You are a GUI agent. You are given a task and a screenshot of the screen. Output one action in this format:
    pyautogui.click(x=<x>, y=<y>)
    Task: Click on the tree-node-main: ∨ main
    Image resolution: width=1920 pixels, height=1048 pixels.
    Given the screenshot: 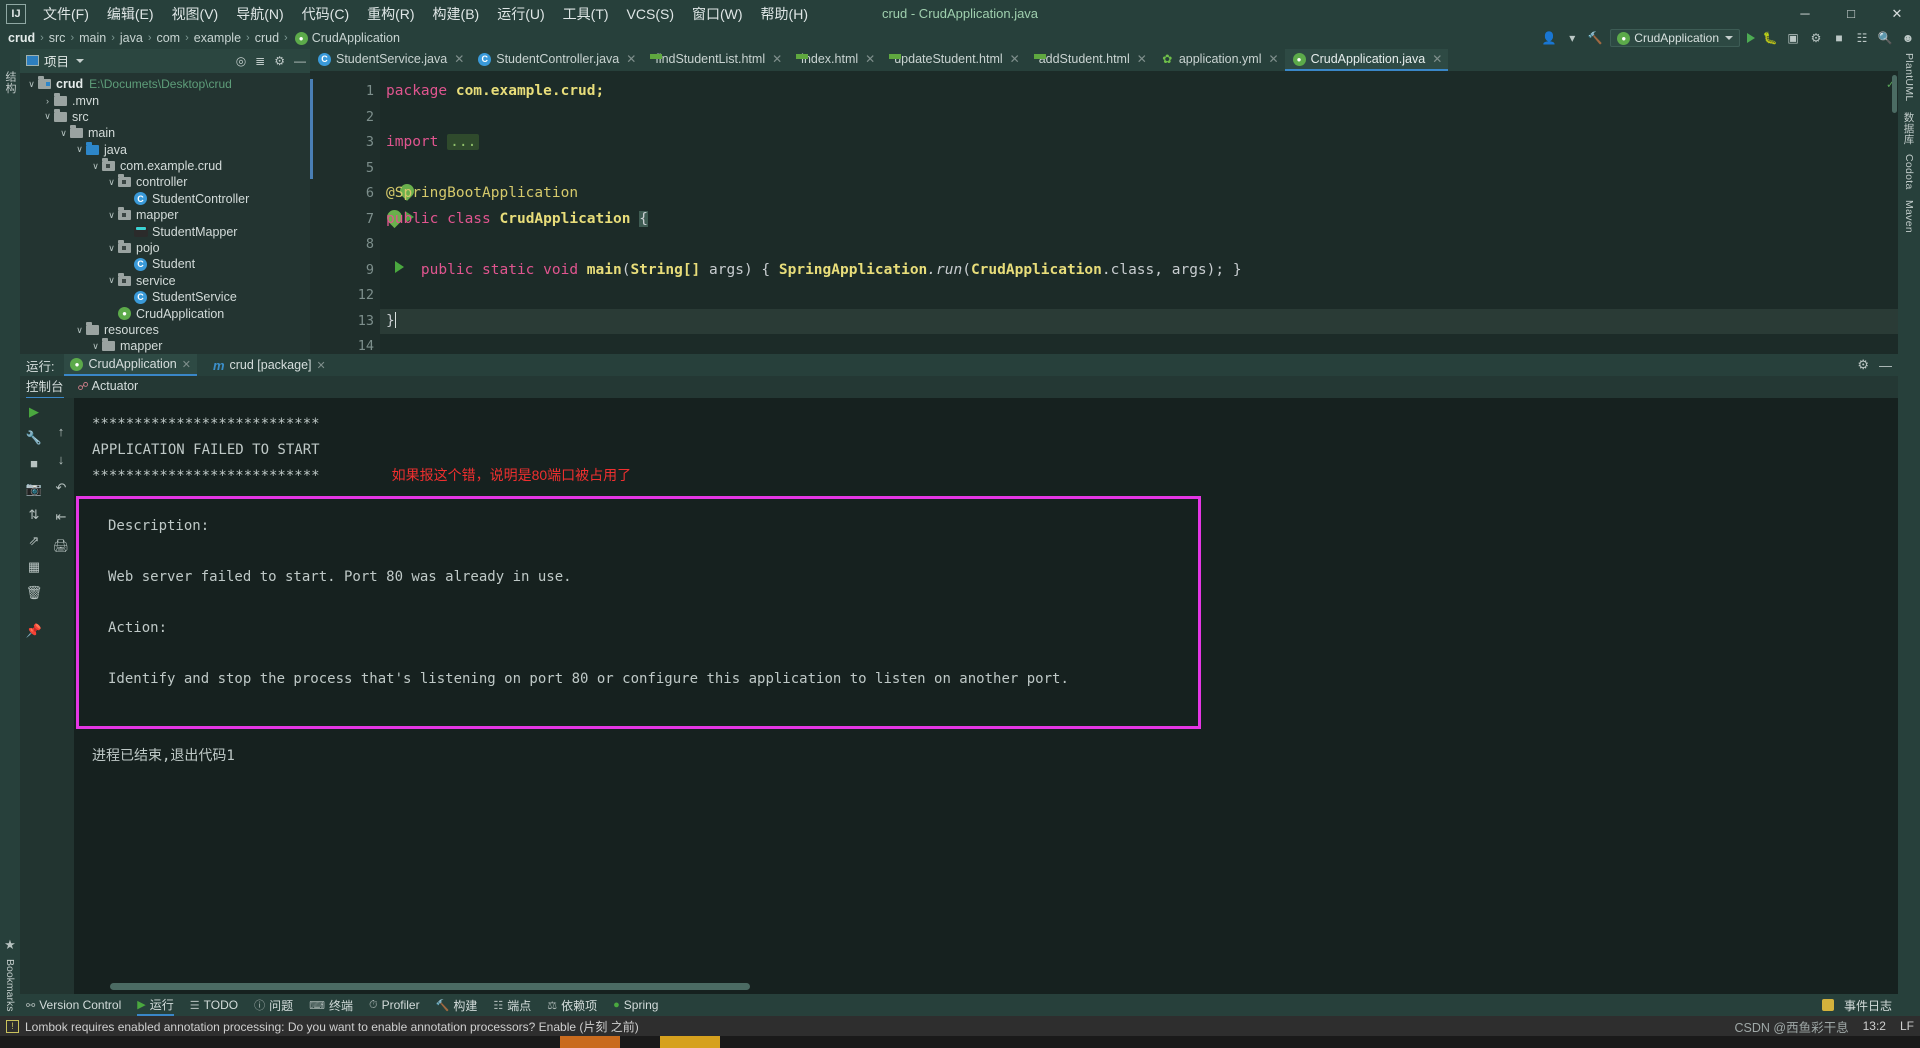 What is the action you would take?
    pyautogui.click(x=165, y=133)
    